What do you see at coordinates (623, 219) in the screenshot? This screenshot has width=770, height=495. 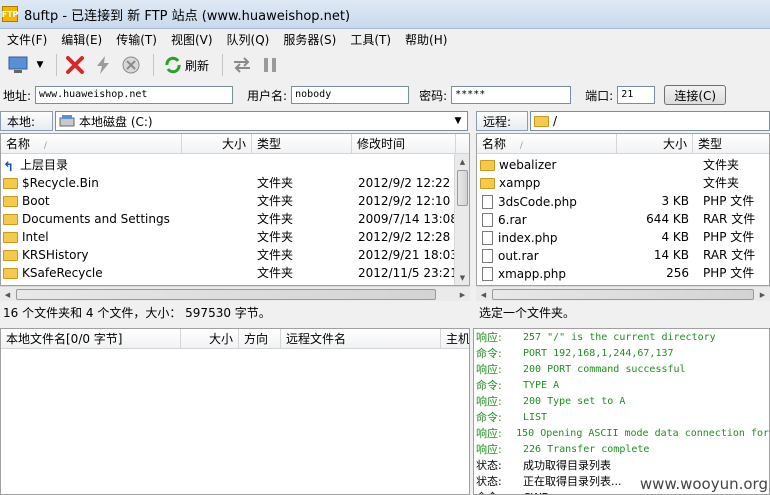 I see `list-item: 6.rar 644 KB RAR 文件` at bounding box center [623, 219].